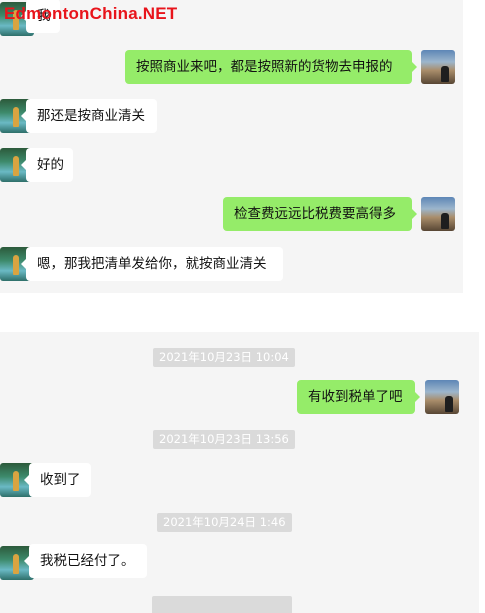 The width and height of the screenshot is (485, 613). Describe the element at coordinates (224, 522) in the screenshot. I see `message-timestamp: 2021年10月24日 1:46` at that location.